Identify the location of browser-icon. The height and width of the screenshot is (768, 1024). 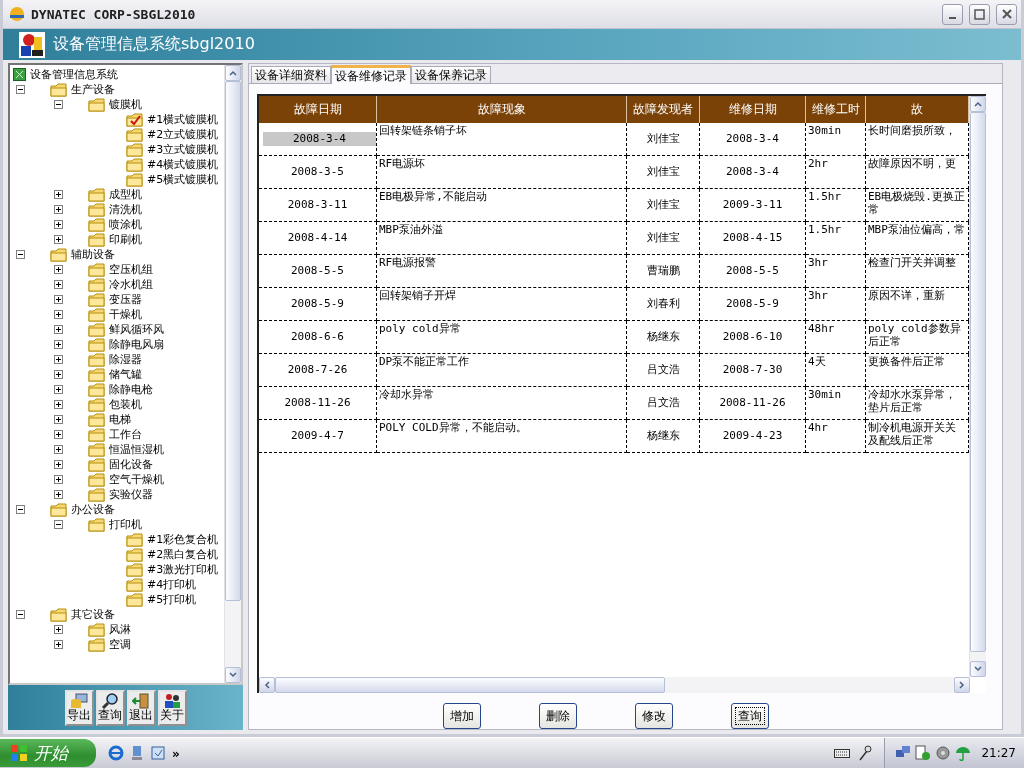
(116, 753).